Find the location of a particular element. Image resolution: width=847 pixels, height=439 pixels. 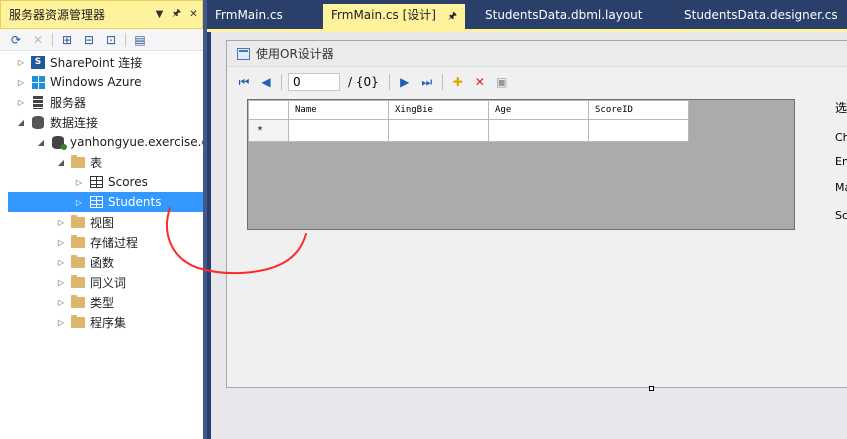

tree-item-views: ▷ 视图 is located at coordinates (84, 222).